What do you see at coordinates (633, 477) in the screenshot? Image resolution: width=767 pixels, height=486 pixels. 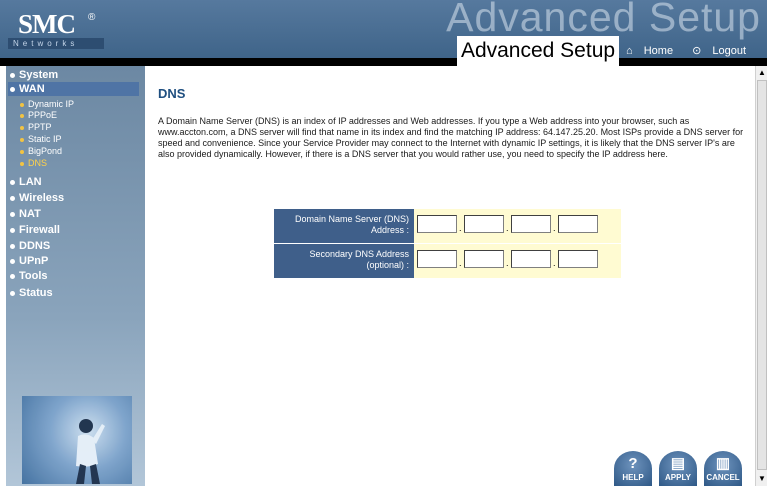 I see `help-label: HELP` at bounding box center [633, 477].